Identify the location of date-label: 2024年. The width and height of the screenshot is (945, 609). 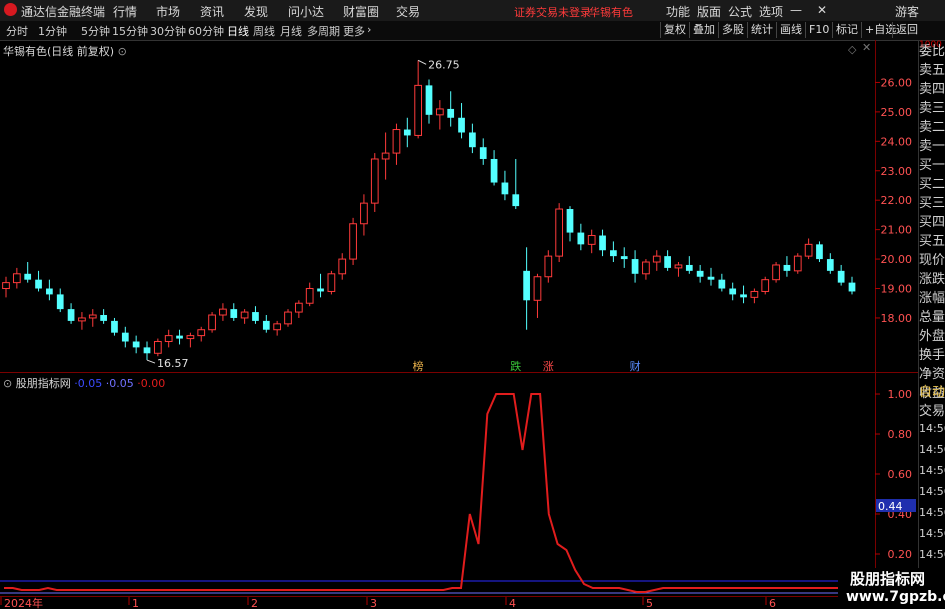
(23, 602).